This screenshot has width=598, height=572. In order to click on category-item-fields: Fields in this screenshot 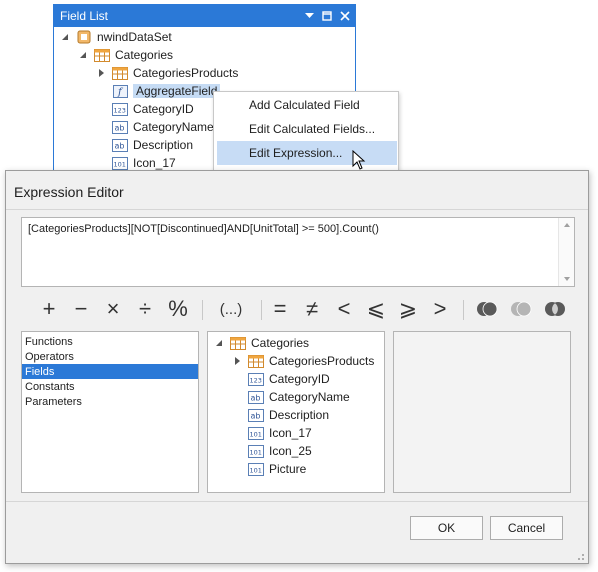, I will do `click(110, 371)`.